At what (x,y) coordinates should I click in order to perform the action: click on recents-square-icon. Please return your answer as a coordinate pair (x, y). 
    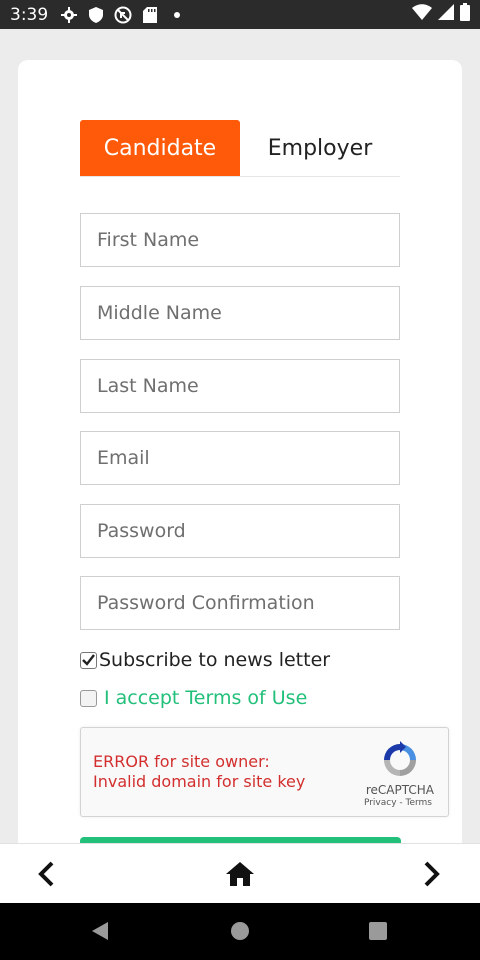
    Looking at the image, I should click on (378, 931).